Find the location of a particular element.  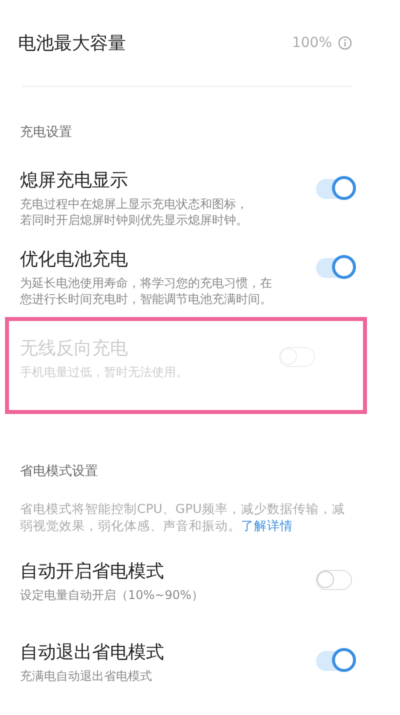

section-header: 省电模式设置 is located at coordinates (59, 472).